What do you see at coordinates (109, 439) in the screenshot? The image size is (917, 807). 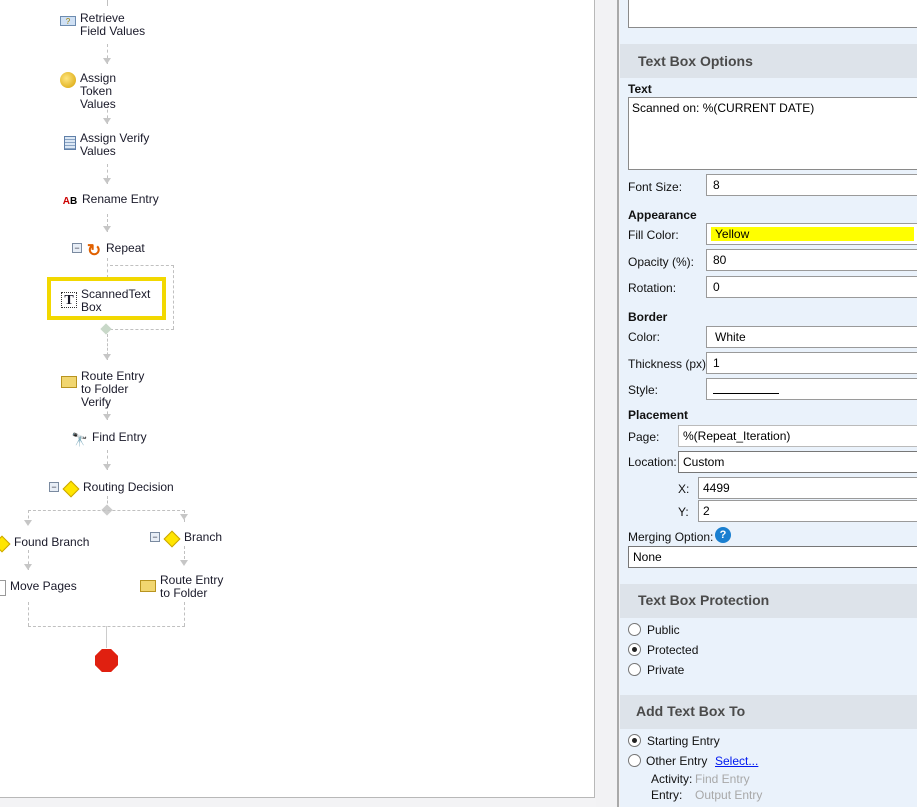 I see `node-find-entry: 🔭 Find Entry` at bounding box center [109, 439].